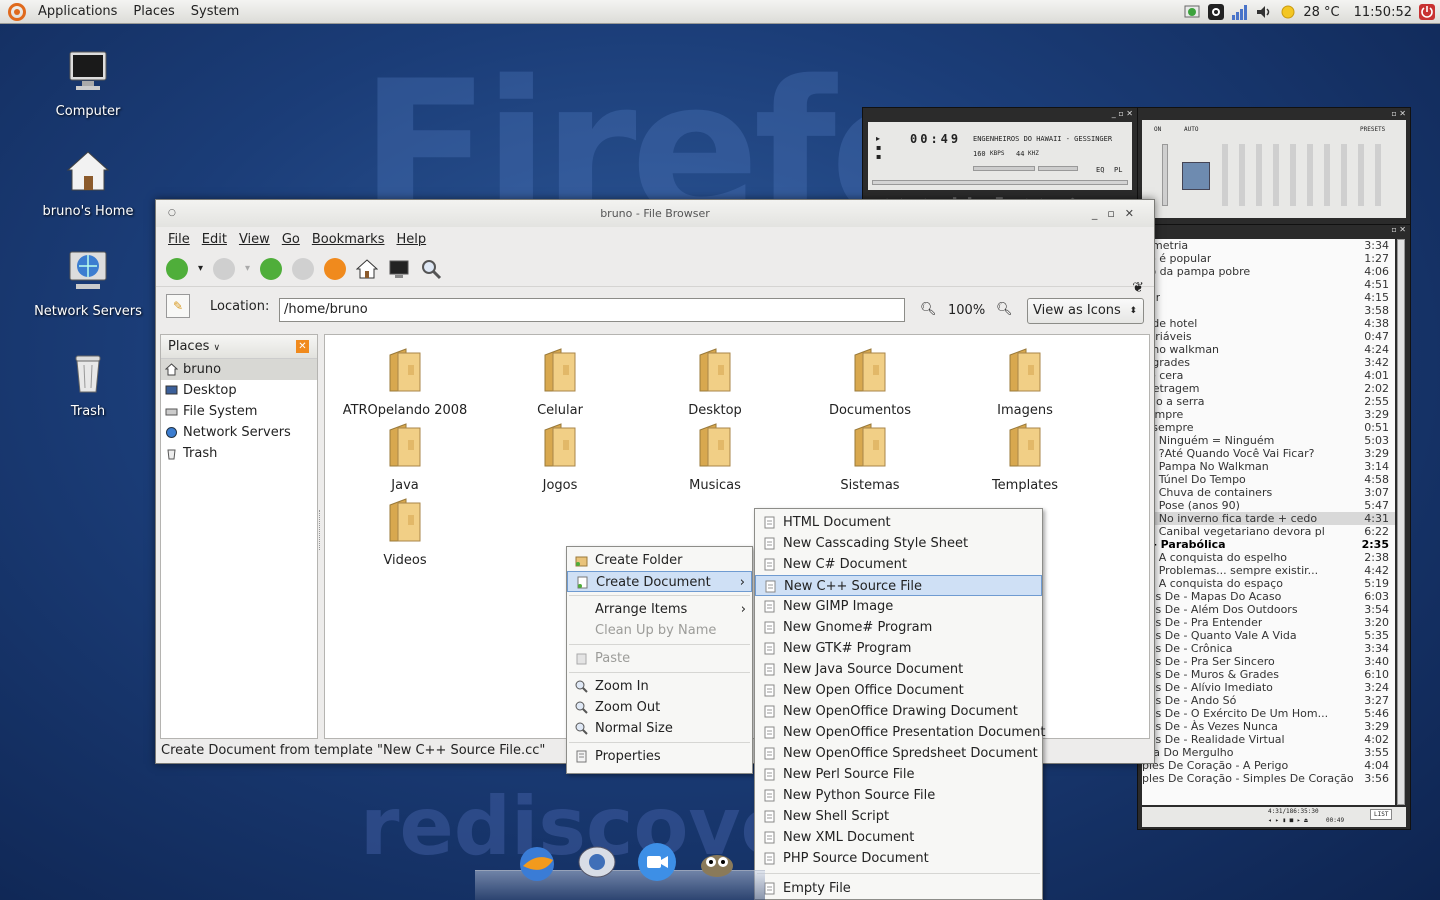 The width and height of the screenshot is (1440, 900). I want to click on video-chat-icon, so click(657, 862).